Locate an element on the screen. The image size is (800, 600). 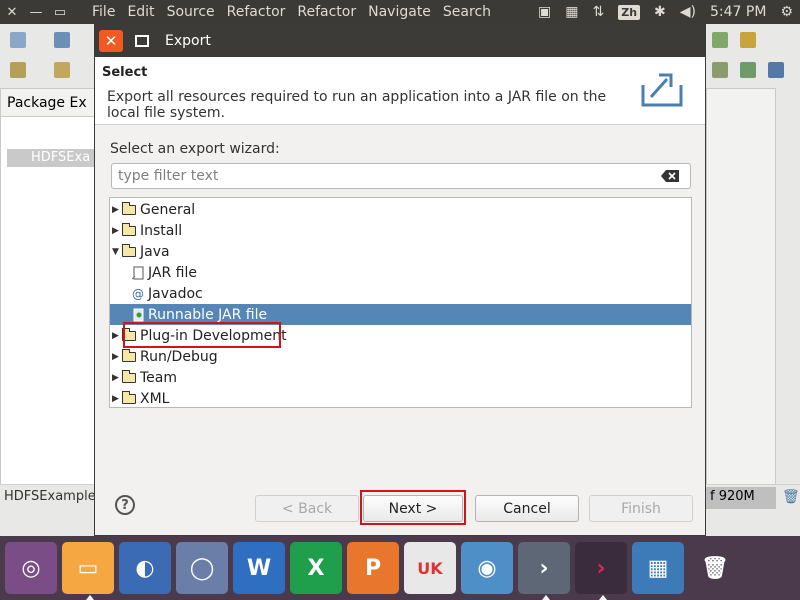
menu-source: Source is located at coordinates (191, 12).